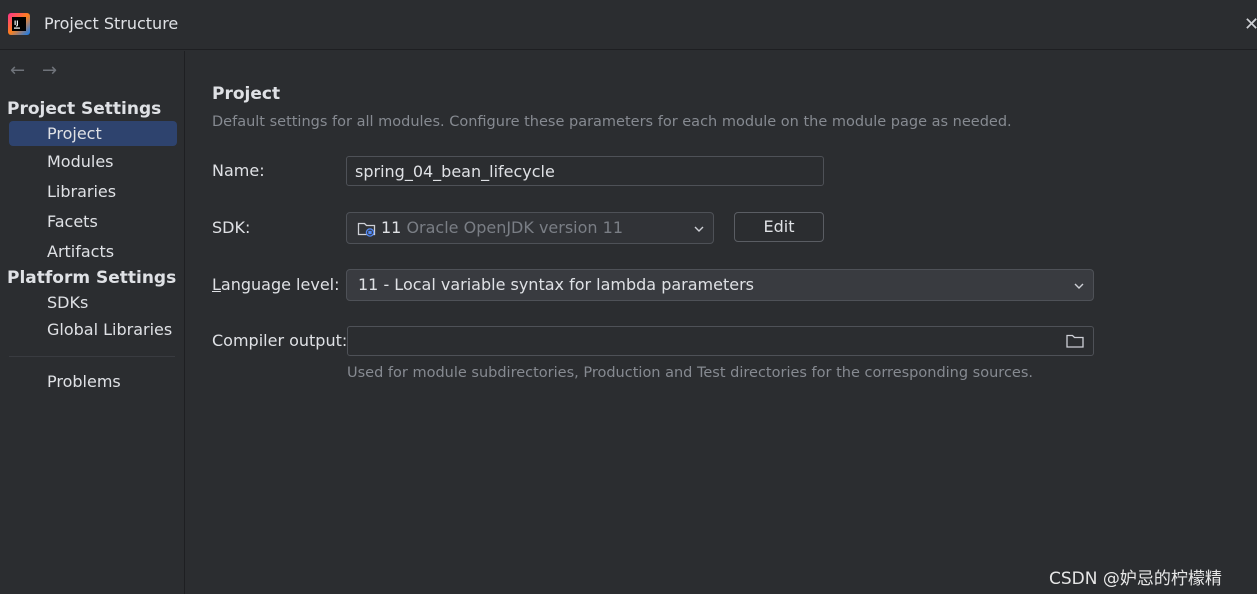 This screenshot has width=1257, height=594. What do you see at coordinates (246, 94) in the screenshot?
I see `page-title: Project` at bounding box center [246, 94].